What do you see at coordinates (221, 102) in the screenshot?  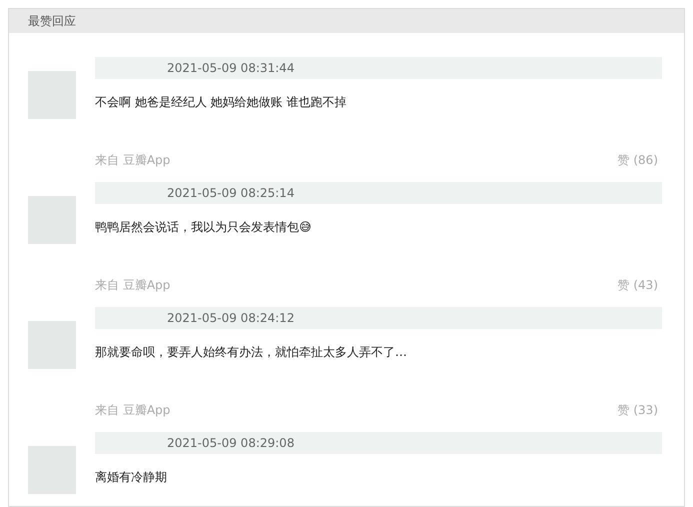 I see `comment-text: 不会啊 她爸是经纪人 她妈给她做账 谁也跑不掉` at bounding box center [221, 102].